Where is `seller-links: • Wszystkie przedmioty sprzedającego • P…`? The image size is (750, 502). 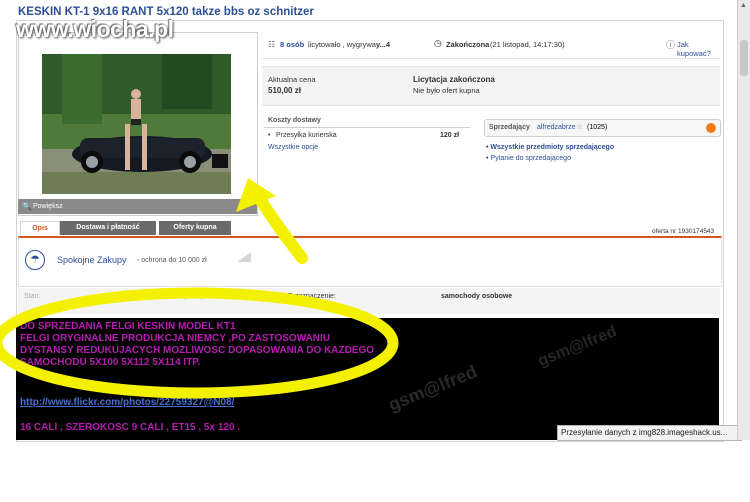 seller-links: • Wszystkie przedmioty sprzedającego • P… is located at coordinates (550, 153).